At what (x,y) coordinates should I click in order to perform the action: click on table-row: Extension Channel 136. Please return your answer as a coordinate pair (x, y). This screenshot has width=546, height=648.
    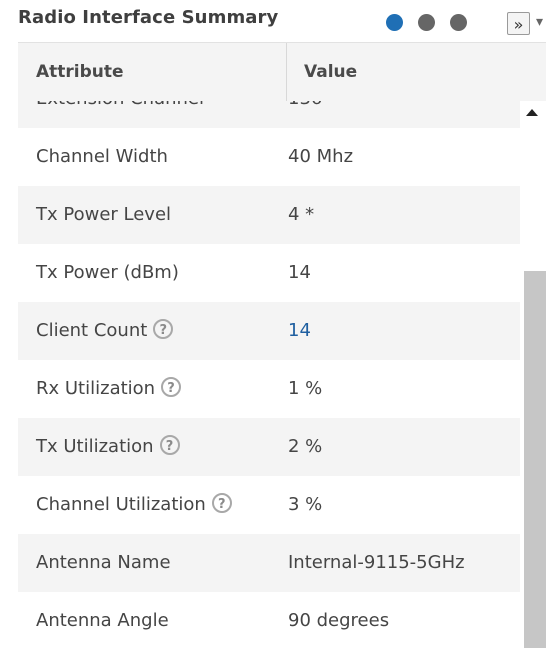
    Looking at the image, I should click on (269, 114).